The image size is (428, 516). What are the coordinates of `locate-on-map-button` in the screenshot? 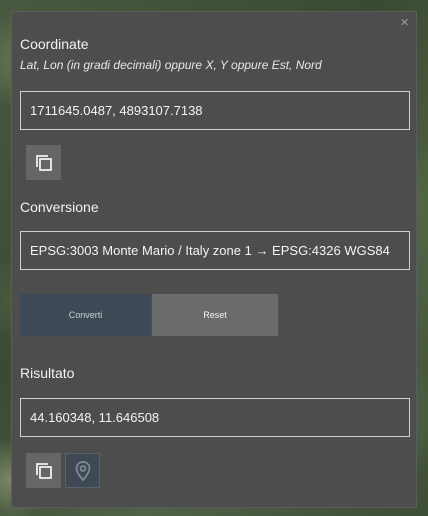 It's located at (82, 470).